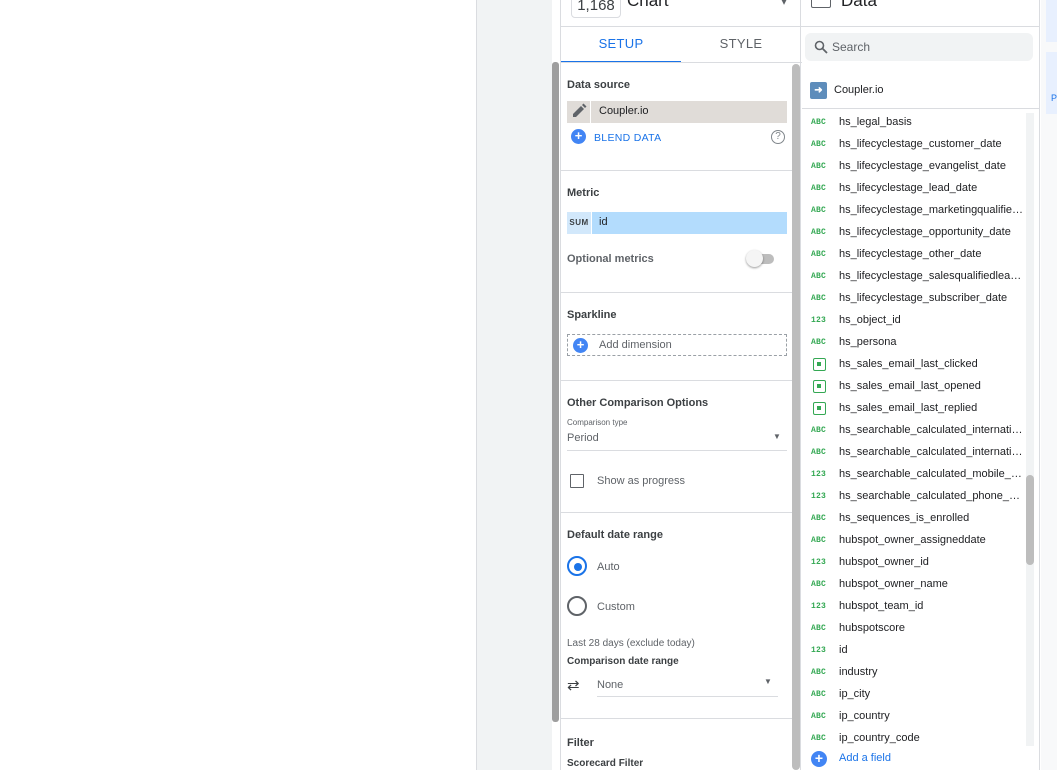  I want to click on field-row: ABC hs_sequences_is_enrolled, so click(914, 520).